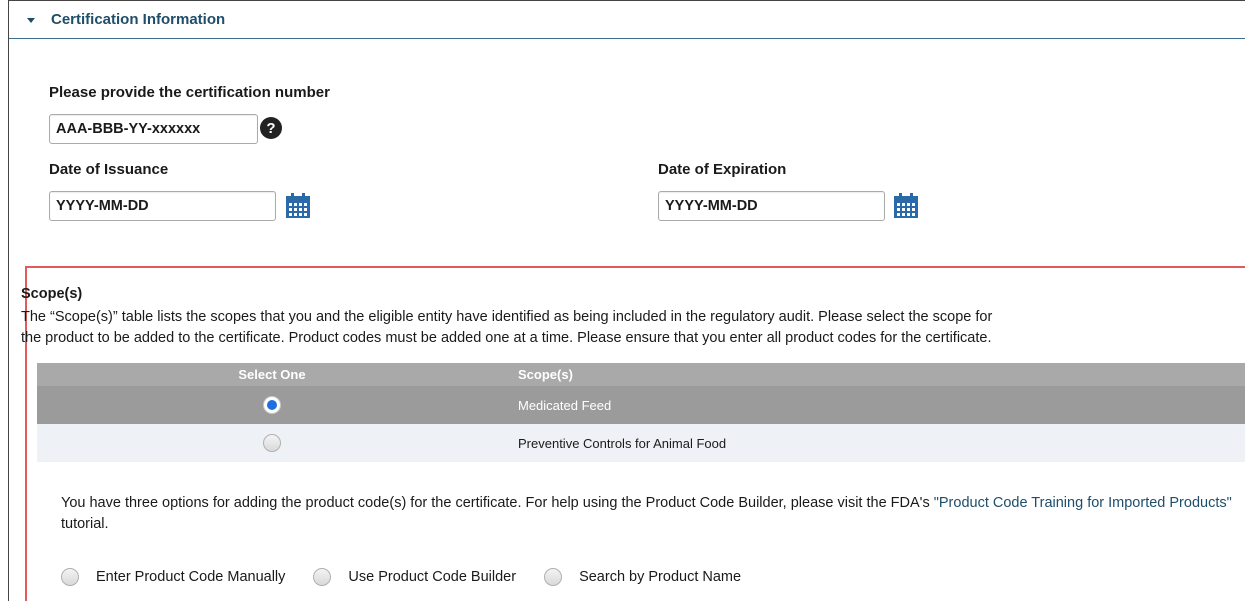  I want to click on intro-text-end: tutorial., so click(85, 524).